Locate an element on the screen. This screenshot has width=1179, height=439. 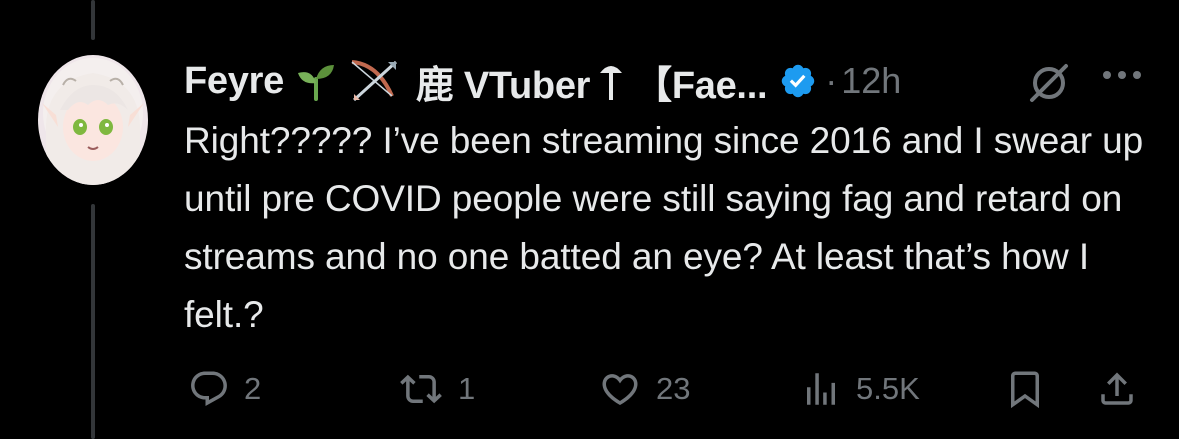
avatar is located at coordinates (93, 120).